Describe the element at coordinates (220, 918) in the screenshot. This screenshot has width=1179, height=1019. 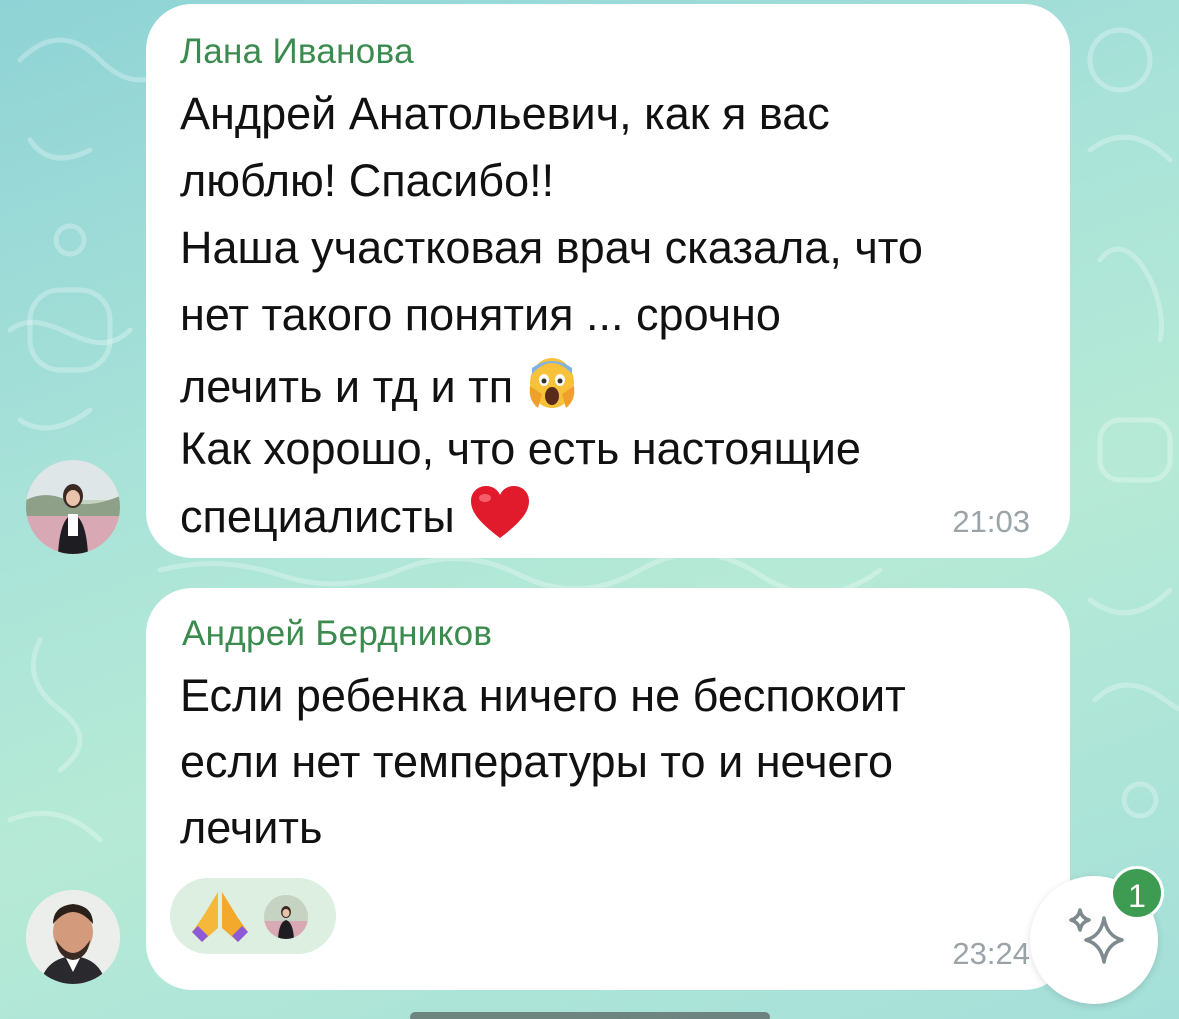
I see `folded-hands-icon` at that location.